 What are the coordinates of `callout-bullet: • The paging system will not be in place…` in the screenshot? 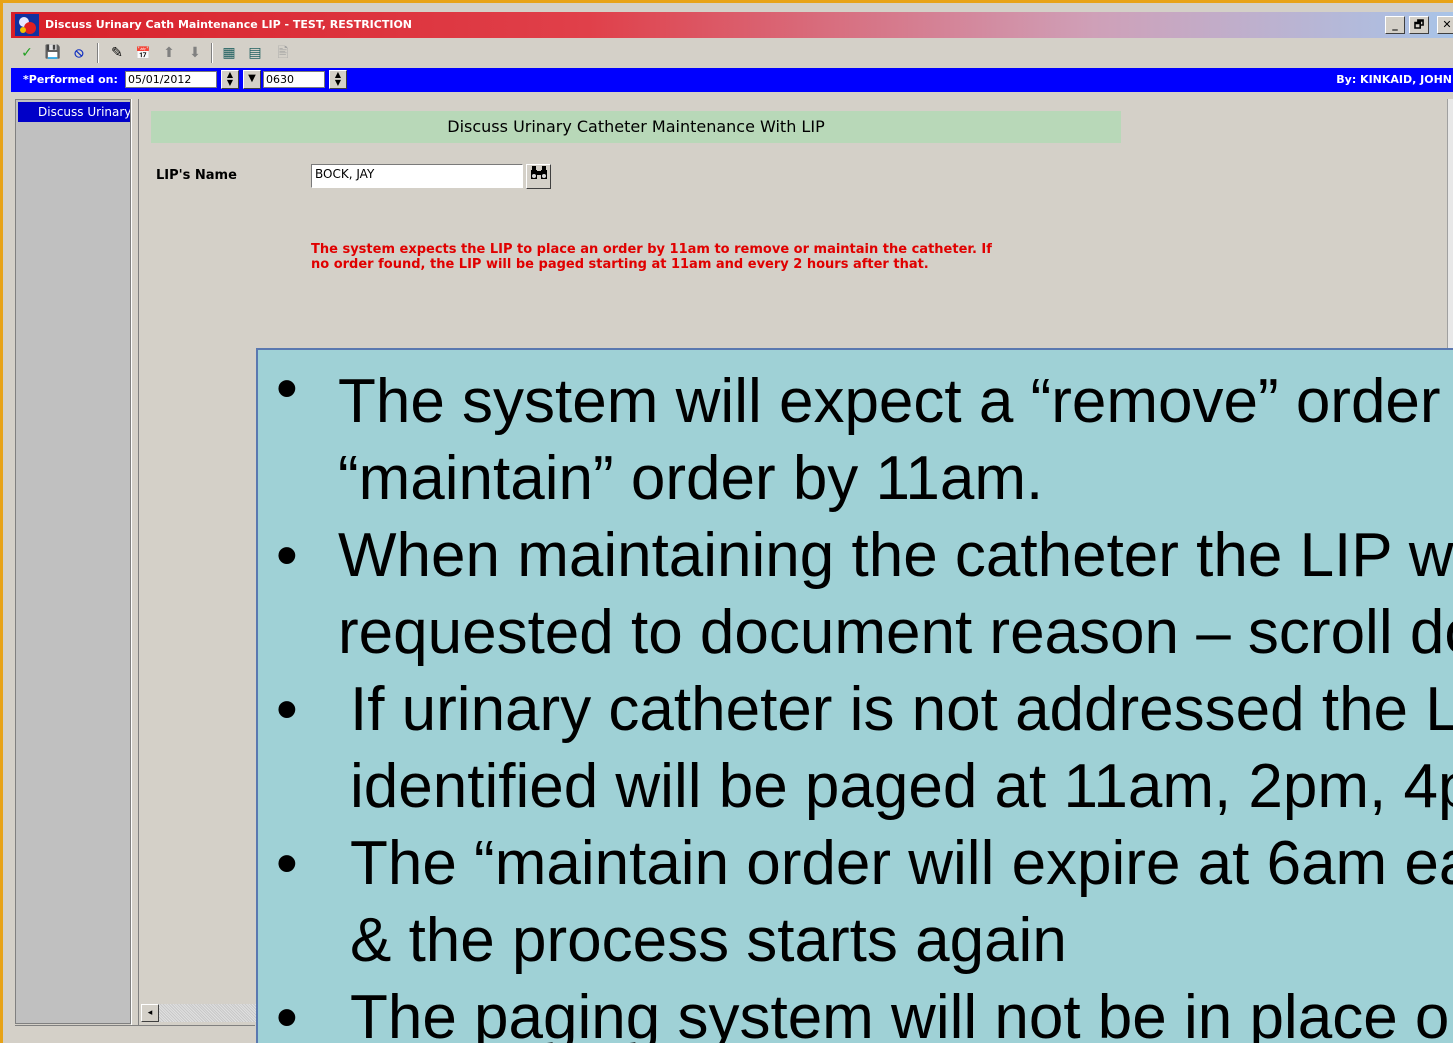 It's located at (855, 1011).